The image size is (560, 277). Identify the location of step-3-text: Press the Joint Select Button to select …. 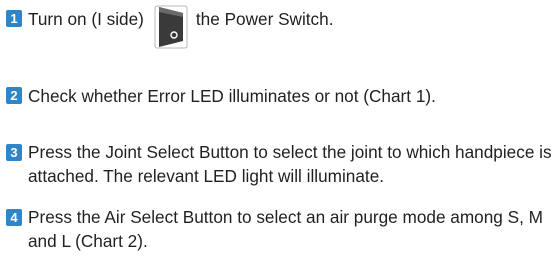
(290, 164).